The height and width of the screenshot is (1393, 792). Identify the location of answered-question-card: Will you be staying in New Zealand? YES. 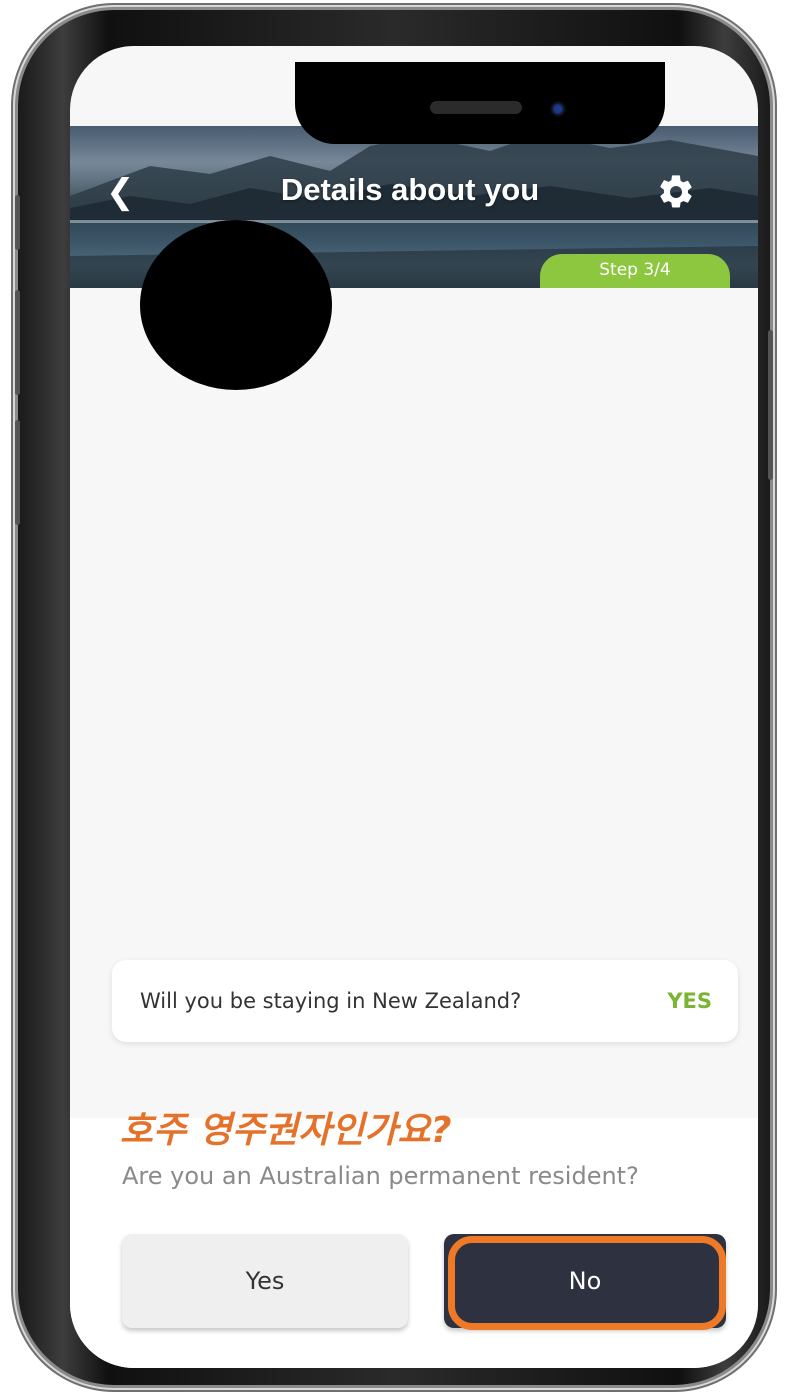
(425, 1001).